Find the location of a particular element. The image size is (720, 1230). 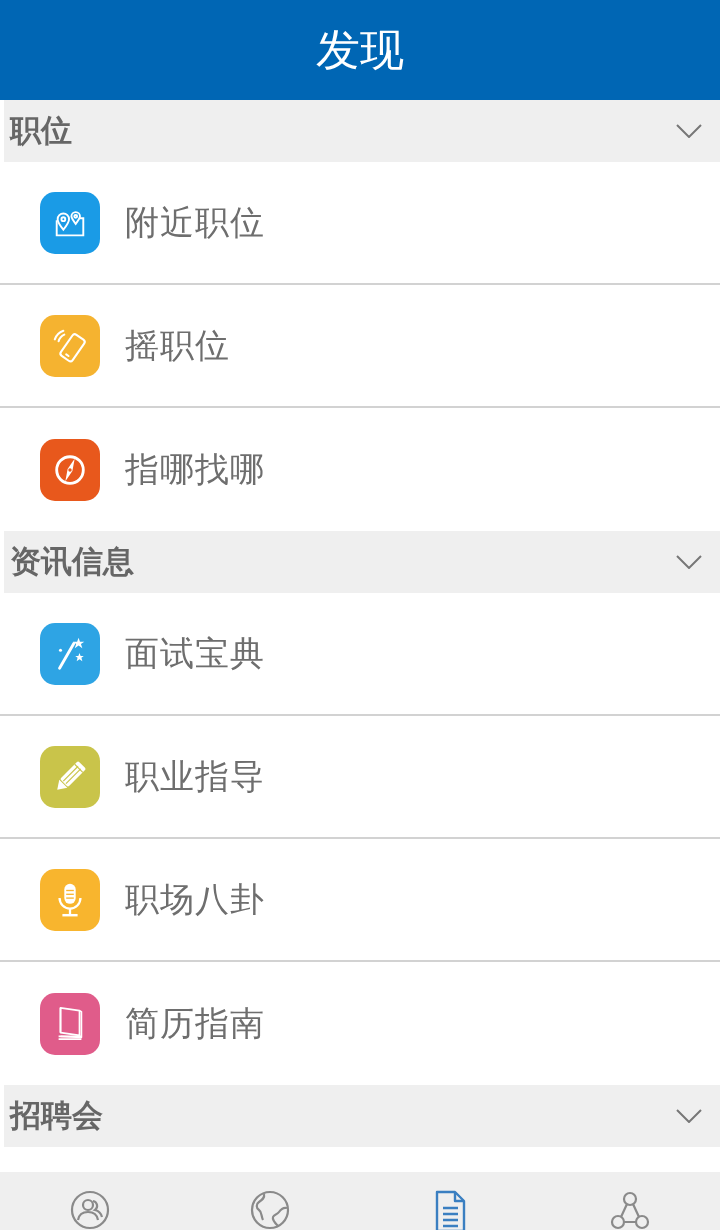

network-icon is located at coordinates (630, 1210).